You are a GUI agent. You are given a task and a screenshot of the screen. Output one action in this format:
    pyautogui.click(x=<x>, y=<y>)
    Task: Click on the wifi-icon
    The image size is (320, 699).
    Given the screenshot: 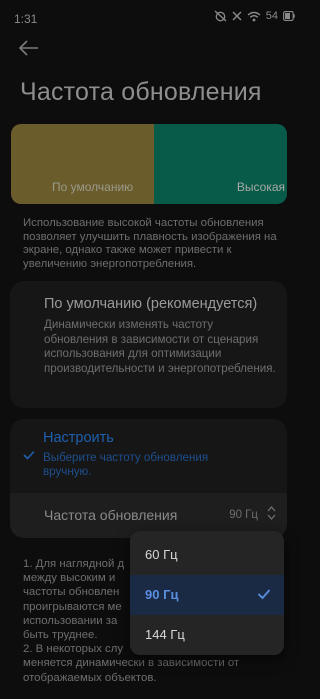 What is the action you would take?
    pyautogui.click(x=254, y=16)
    